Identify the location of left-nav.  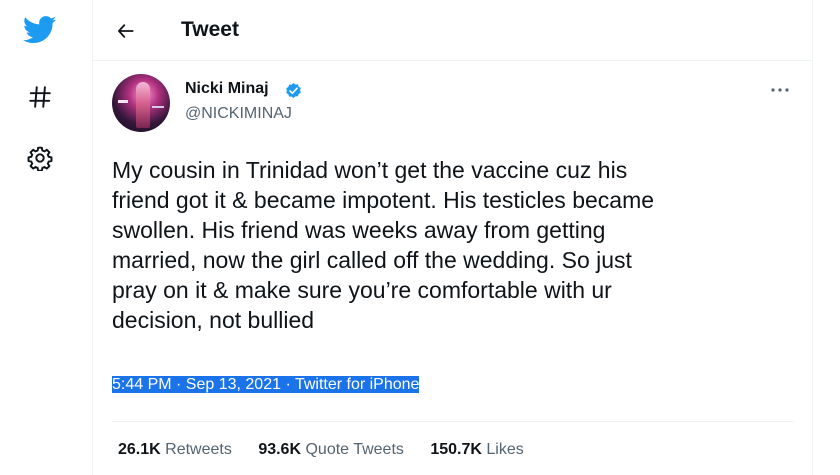
(46, 237).